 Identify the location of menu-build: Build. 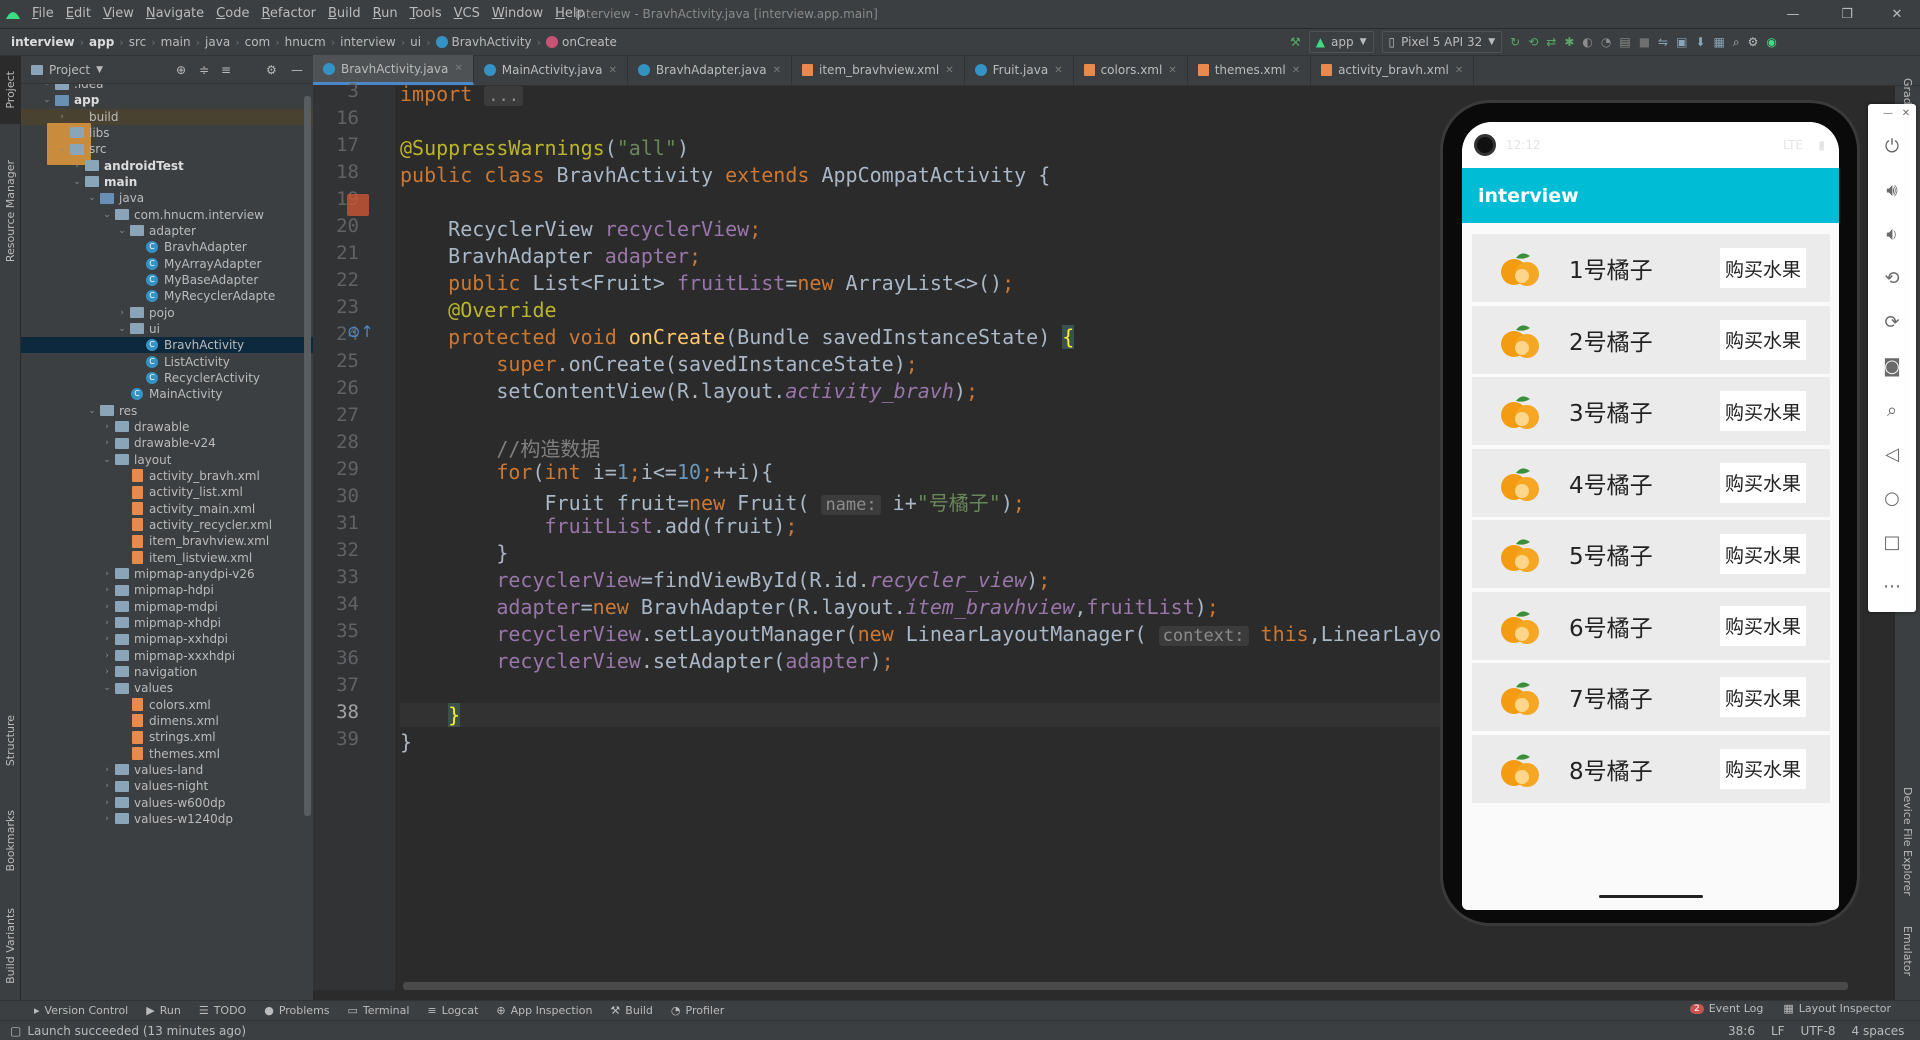
(344, 14).